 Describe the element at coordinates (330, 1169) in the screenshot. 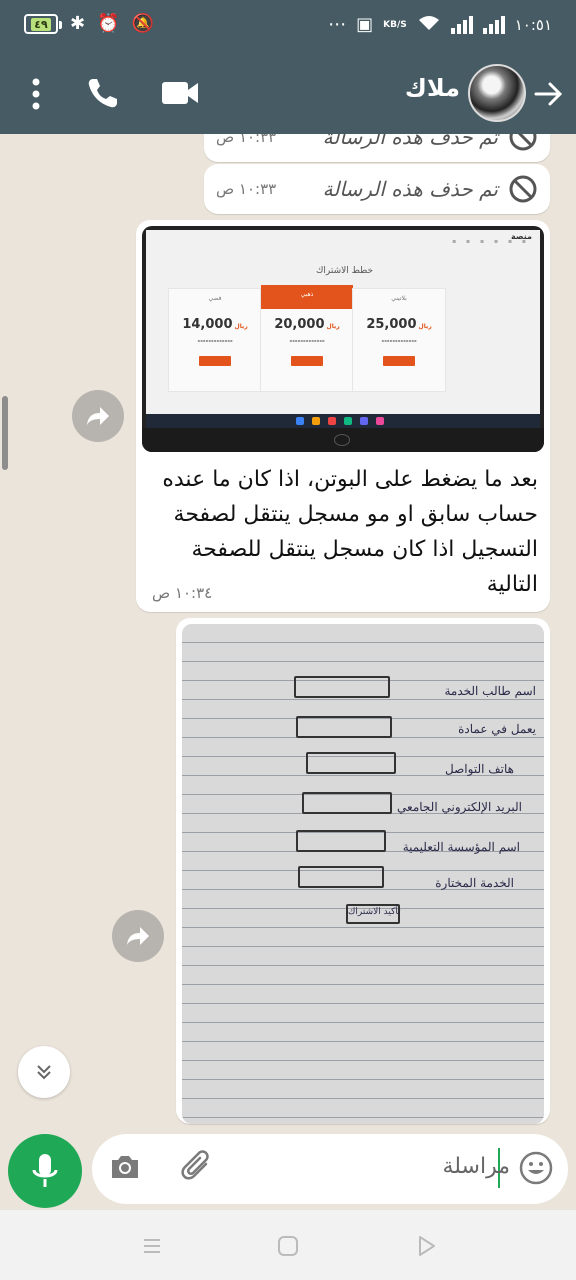

I see `message-field: مراسلة` at that location.